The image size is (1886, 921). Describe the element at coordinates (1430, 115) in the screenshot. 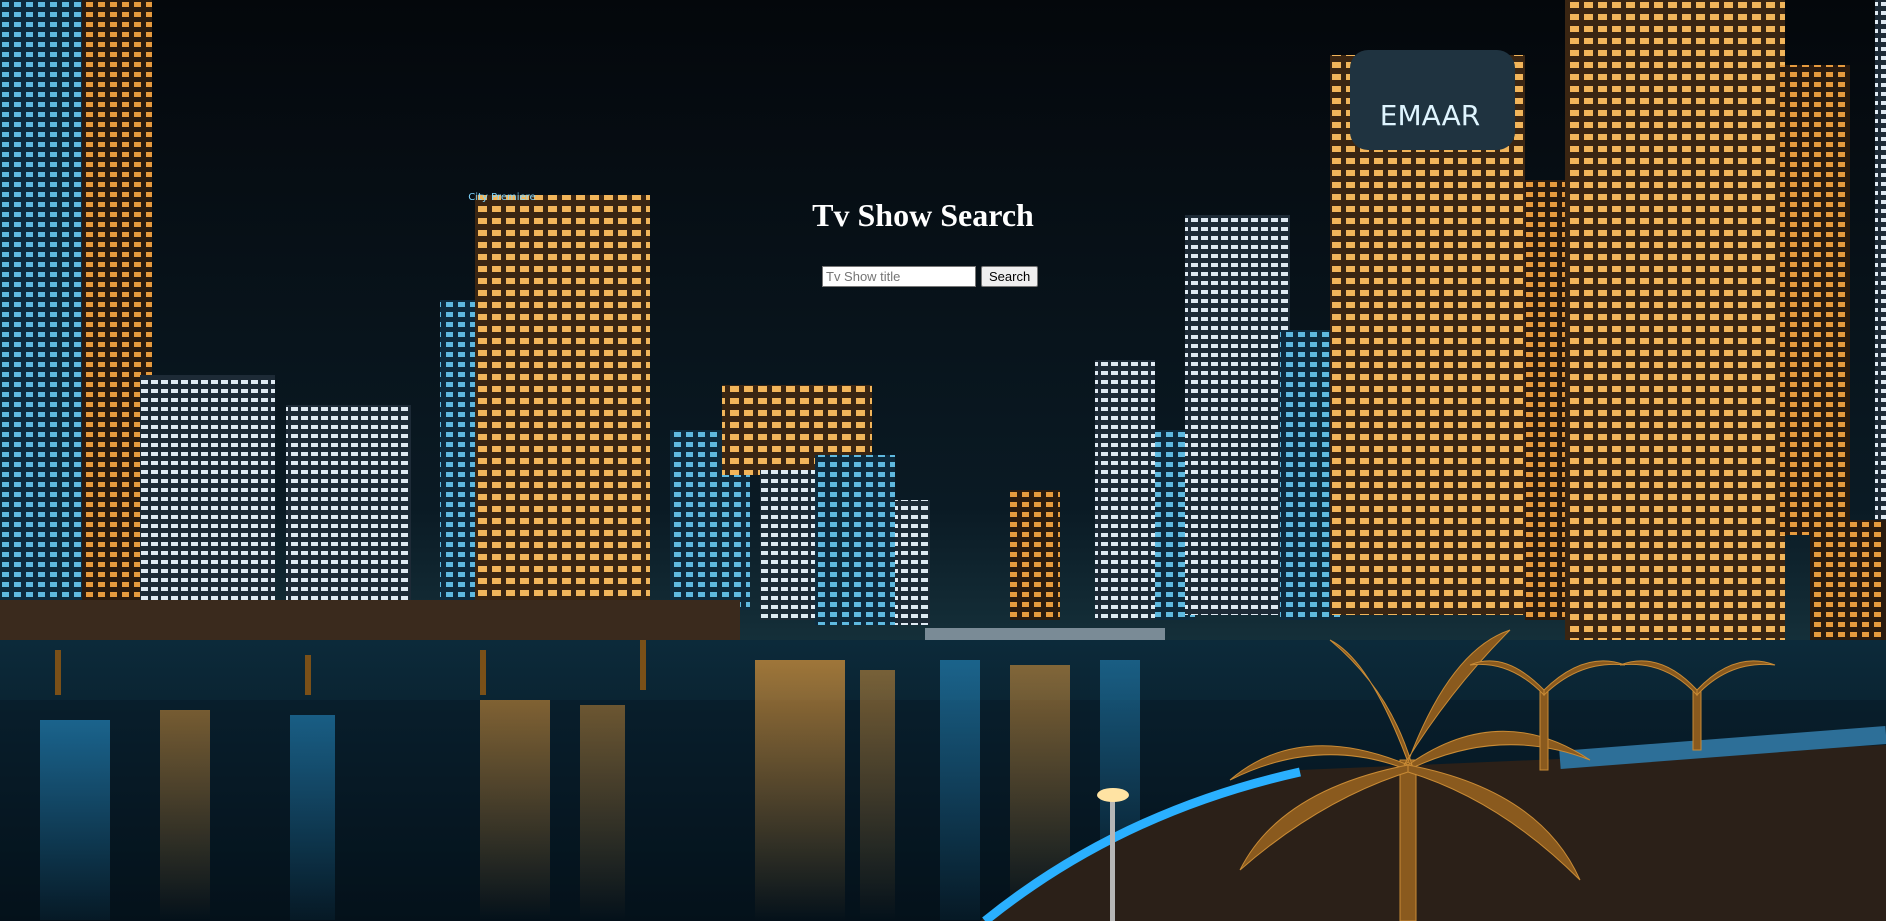

I see `emaar-sign: EMAAR` at that location.